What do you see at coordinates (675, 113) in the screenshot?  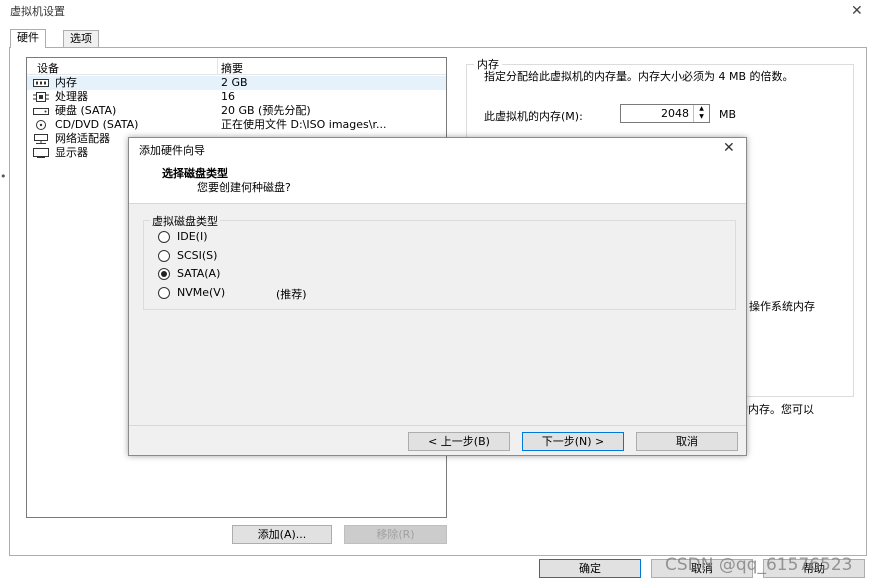 I see `memory-value: 2048` at bounding box center [675, 113].